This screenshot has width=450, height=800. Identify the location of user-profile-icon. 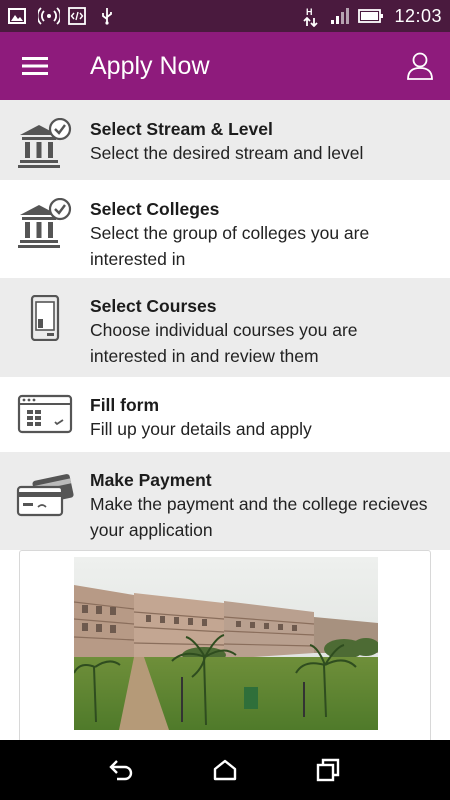
(420, 66).